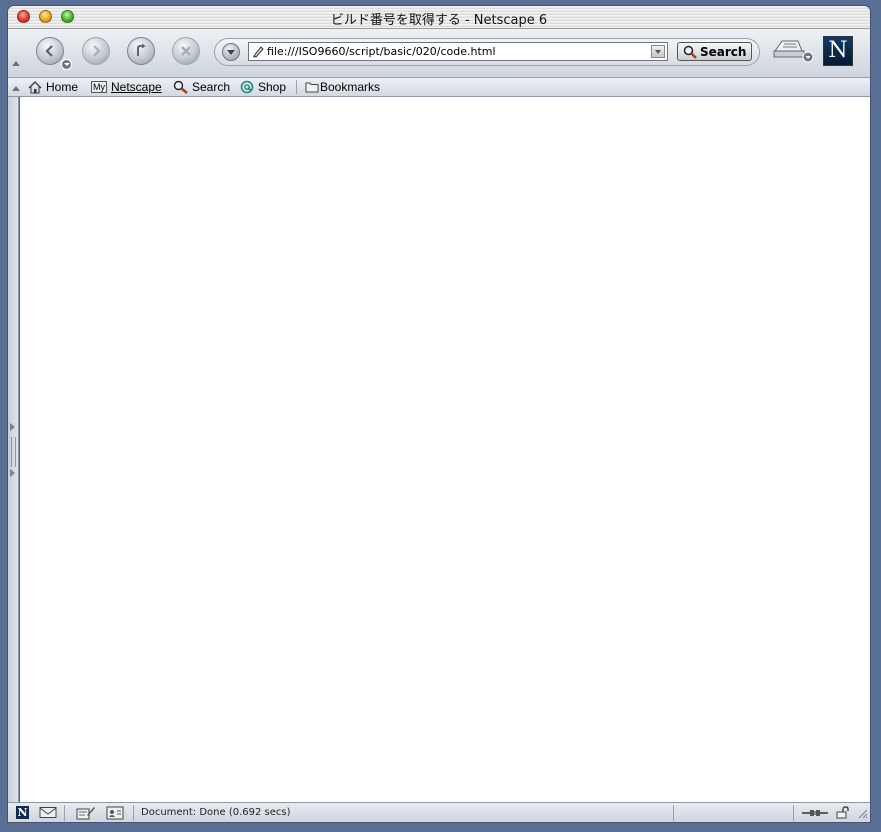 The image size is (881, 832). I want to click on back-arrow-icon, so click(49, 51).